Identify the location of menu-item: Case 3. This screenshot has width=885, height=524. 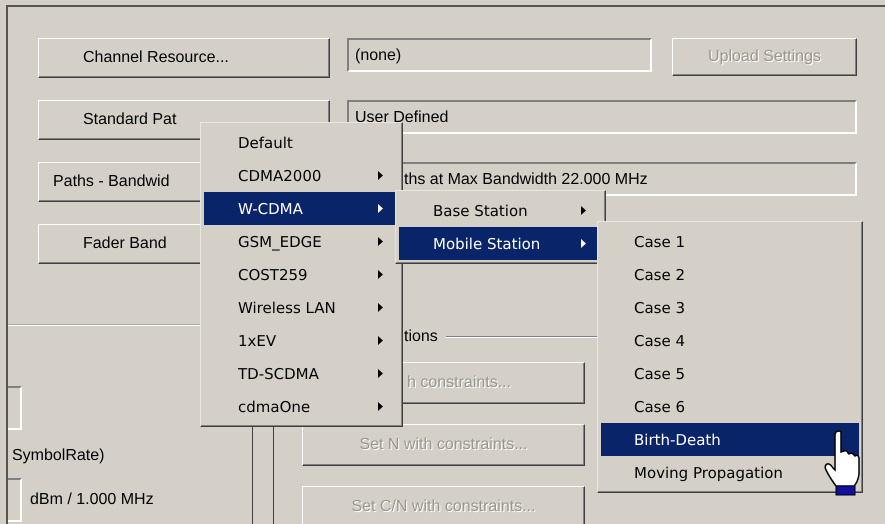
(730, 307).